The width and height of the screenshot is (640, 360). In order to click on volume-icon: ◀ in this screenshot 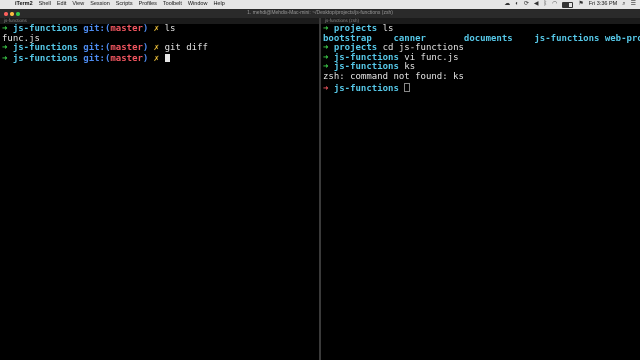, I will do `click(536, 4)`.